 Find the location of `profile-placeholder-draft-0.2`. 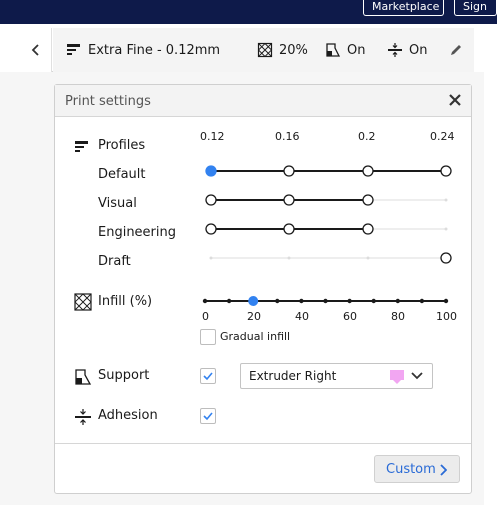

profile-placeholder-draft-0.2 is located at coordinates (368, 258).